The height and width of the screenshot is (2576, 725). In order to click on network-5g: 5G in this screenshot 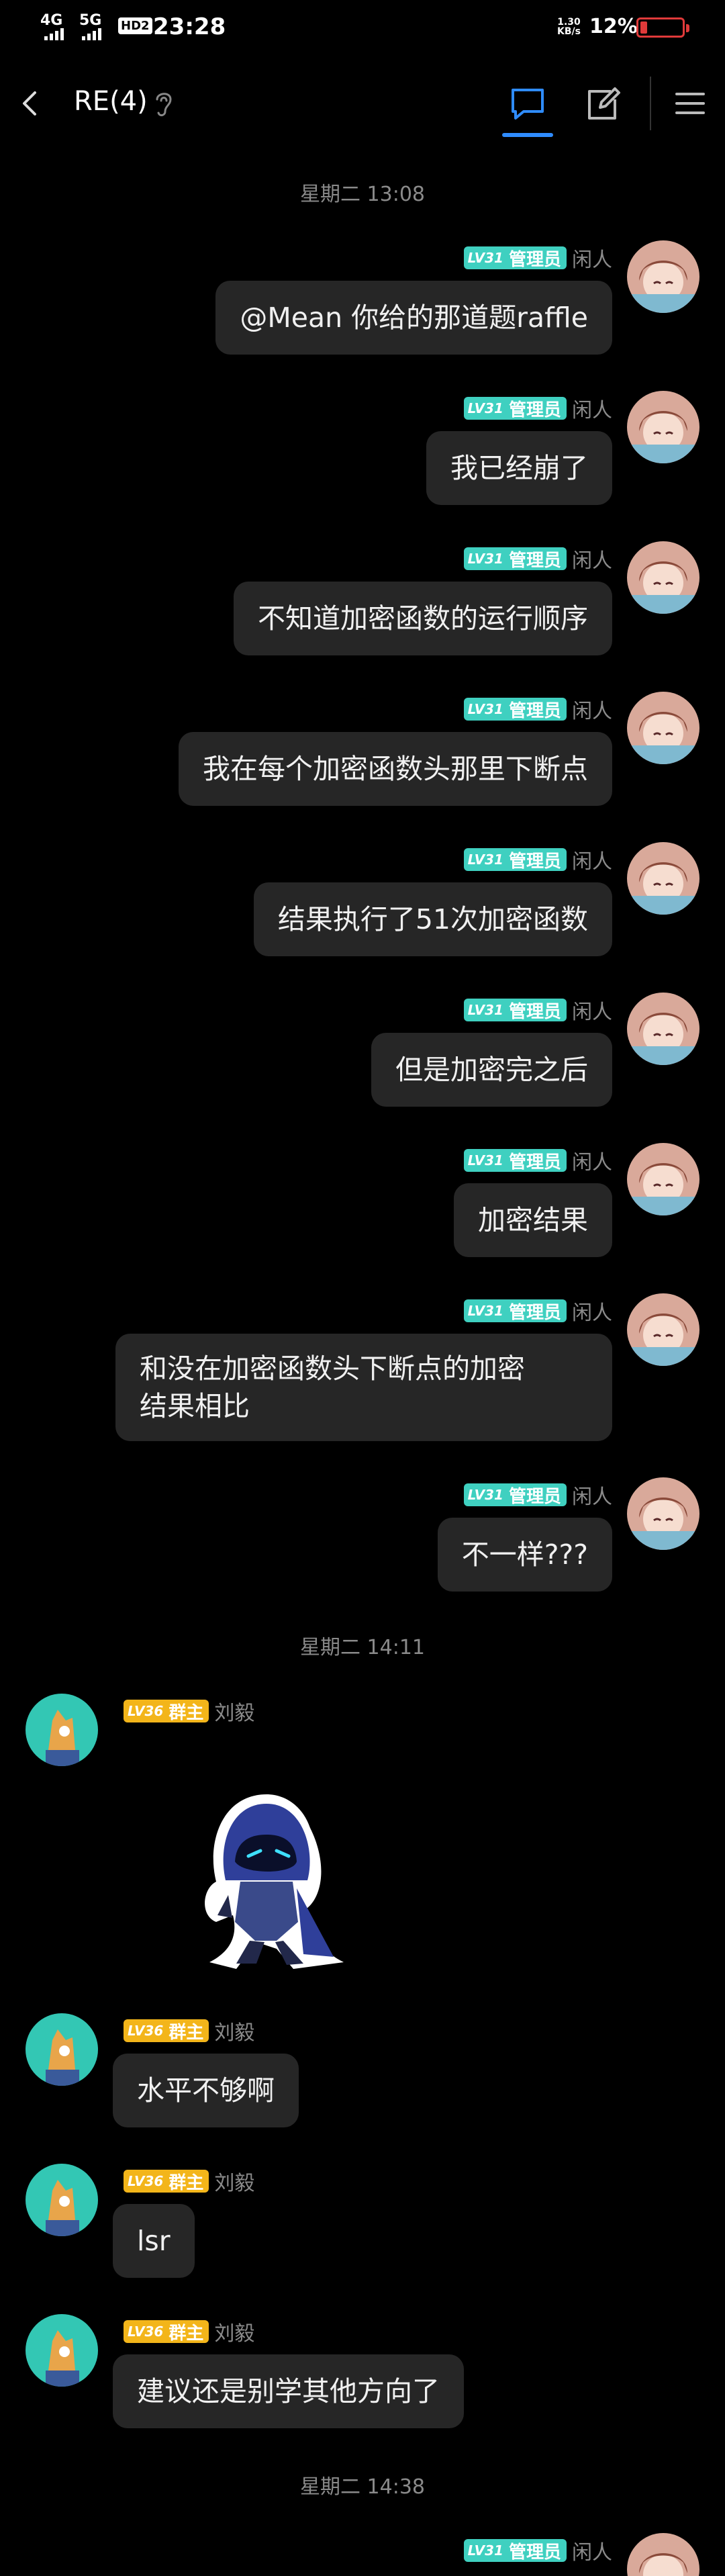, I will do `click(91, 20)`.